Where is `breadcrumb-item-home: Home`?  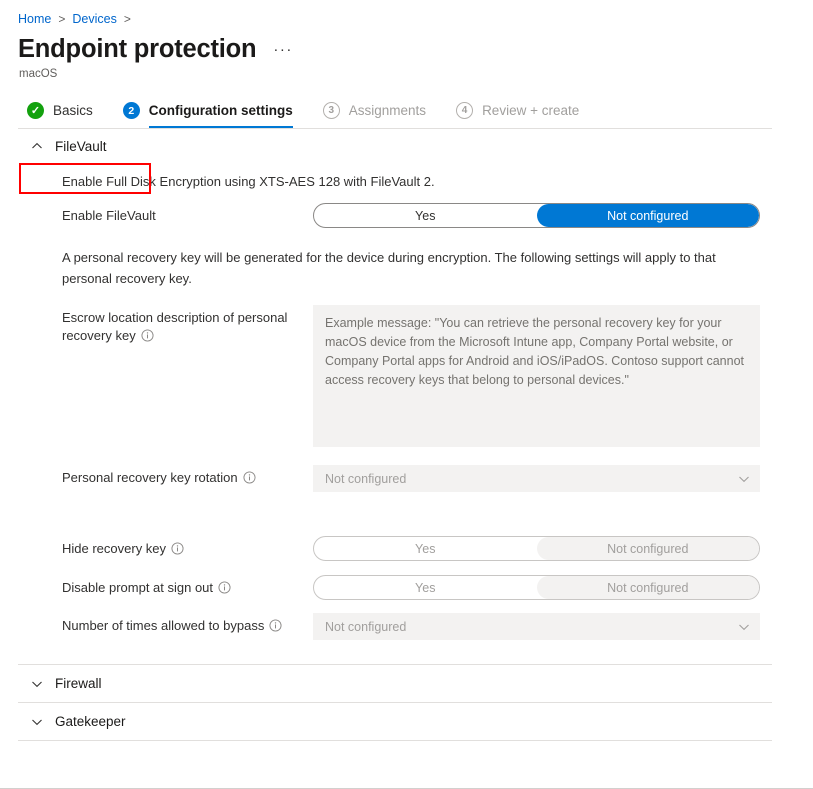 breadcrumb-item-home: Home is located at coordinates (34, 19).